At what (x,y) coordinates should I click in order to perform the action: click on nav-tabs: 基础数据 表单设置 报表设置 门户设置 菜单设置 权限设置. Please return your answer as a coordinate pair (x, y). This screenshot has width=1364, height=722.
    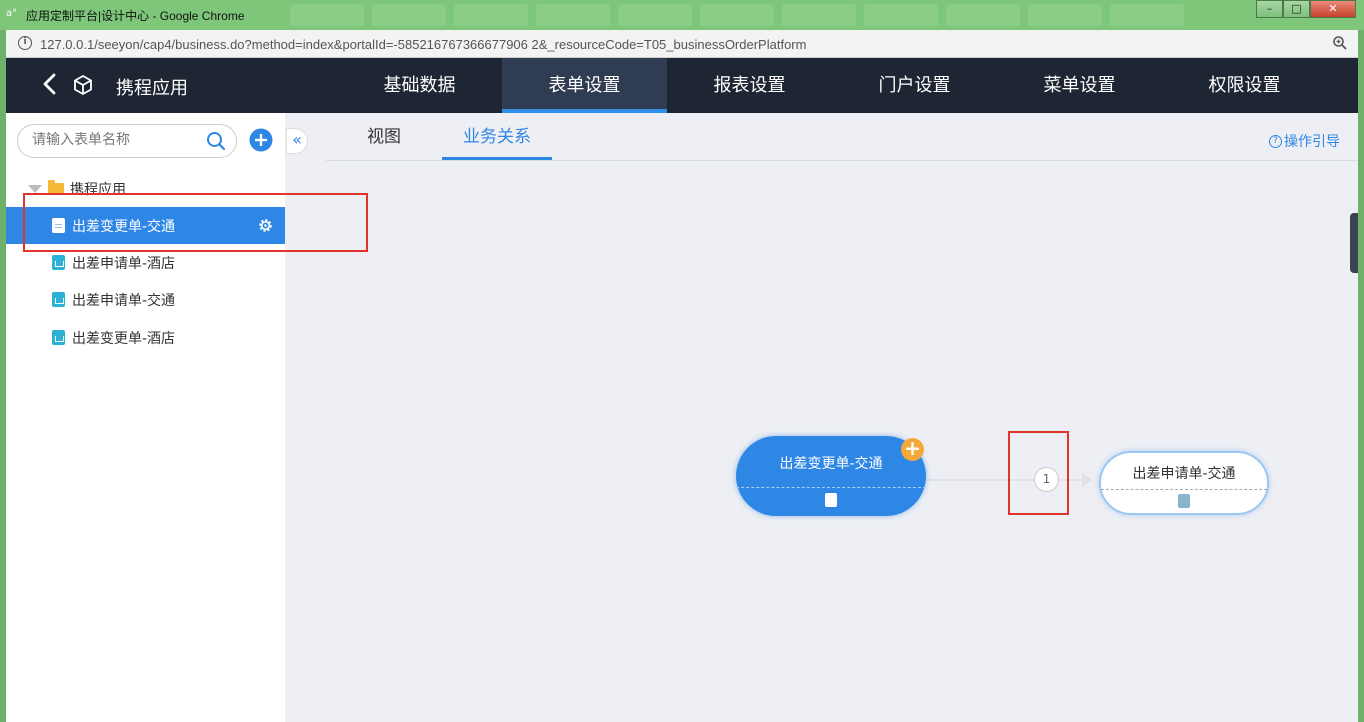
    Looking at the image, I should click on (832, 85).